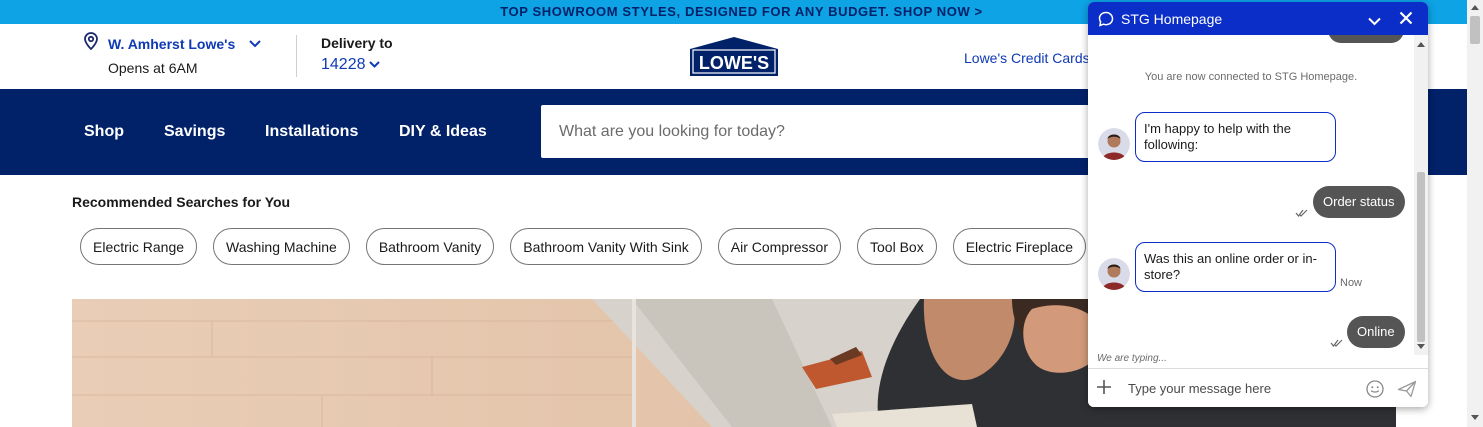 This screenshot has height=427, width=1483. Describe the element at coordinates (1104, 389) in the screenshot. I see `add-attachment-icon` at that location.